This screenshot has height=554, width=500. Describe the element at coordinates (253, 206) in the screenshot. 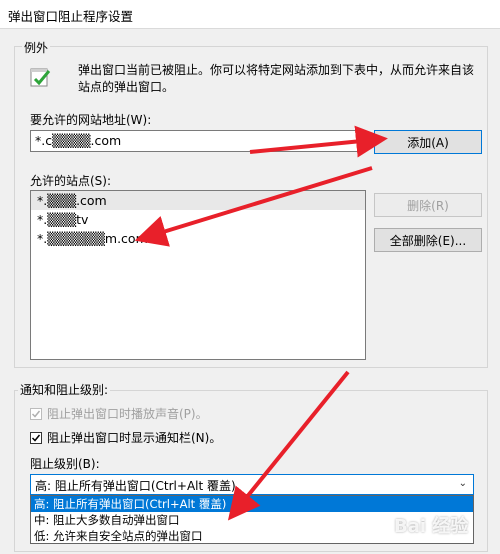

I see `arrow-to-list-icon` at that location.